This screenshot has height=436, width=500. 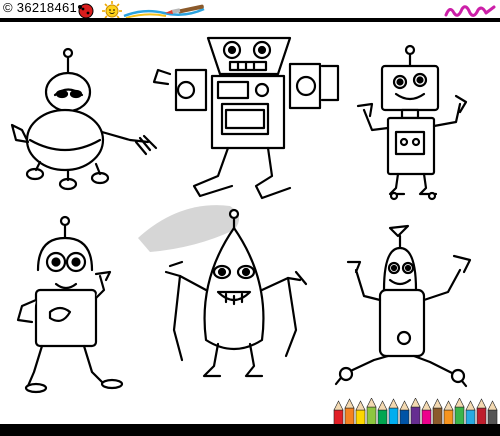 I want to click on footer-bar, so click(x=250, y=430).